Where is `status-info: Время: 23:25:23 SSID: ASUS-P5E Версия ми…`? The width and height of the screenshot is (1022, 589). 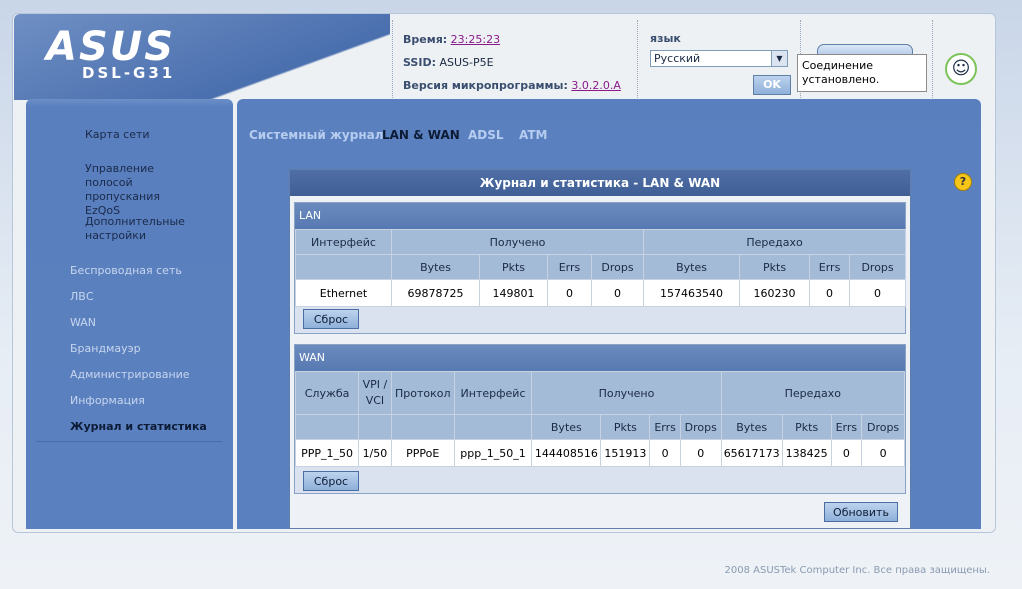
status-info: Время: 23:25:23 SSID: ASUS-P5E Версия ми… is located at coordinates (512, 62).